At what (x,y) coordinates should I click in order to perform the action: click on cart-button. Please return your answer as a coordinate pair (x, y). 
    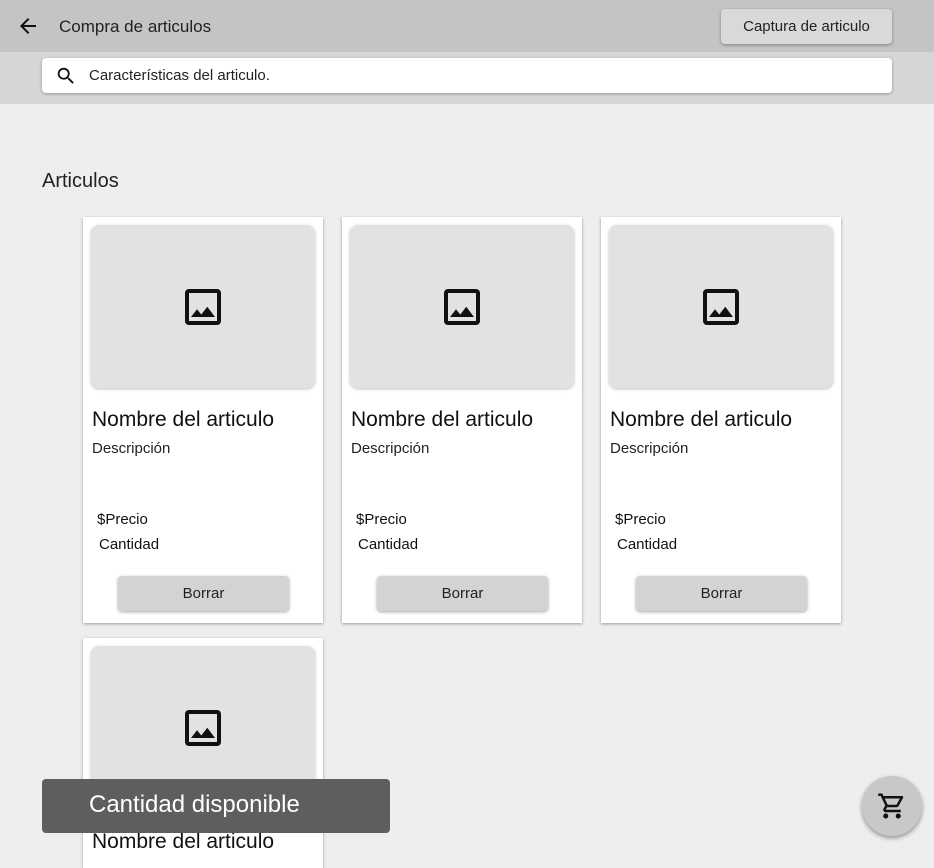
    Looking at the image, I should click on (892, 806).